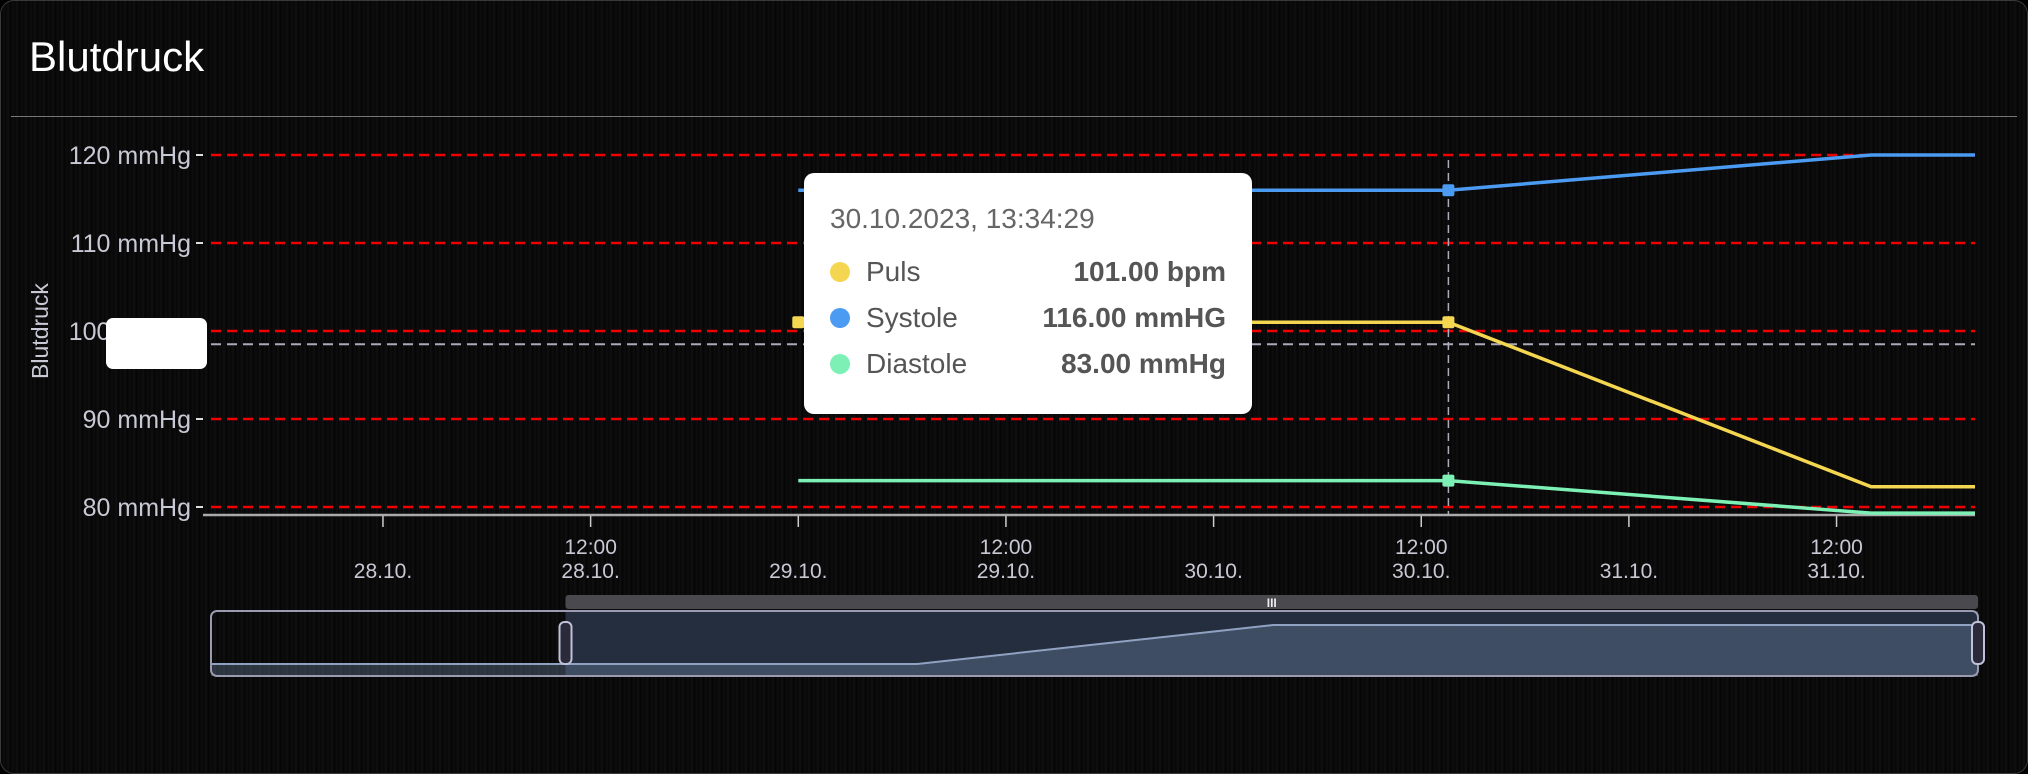 The width and height of the screenshot is (2028, 774). What do you see at coordinates (1028, 318) in the screenshot?
I see `tooltip-row-systole: Systole 116.00 mmHG` at bounding box center [1028, 318].